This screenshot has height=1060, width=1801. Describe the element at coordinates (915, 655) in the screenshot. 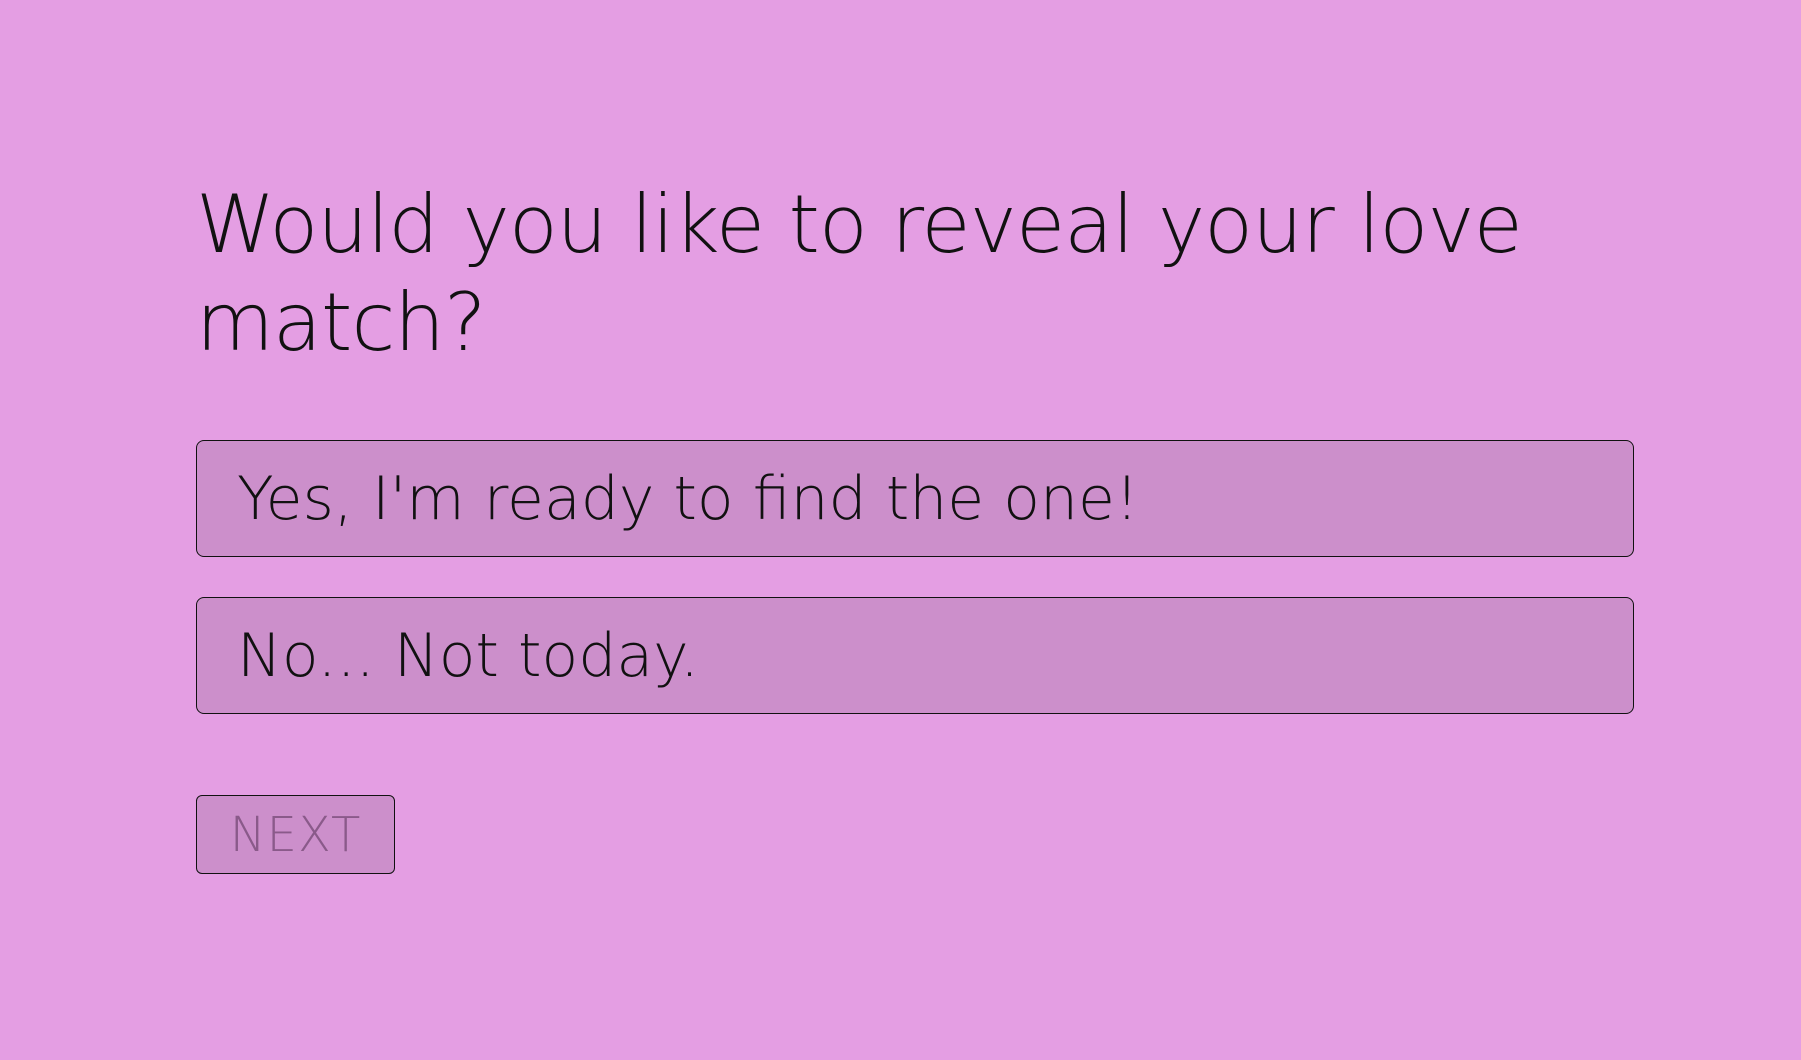

I see `answer-option-no: No... Not today.` at that location.